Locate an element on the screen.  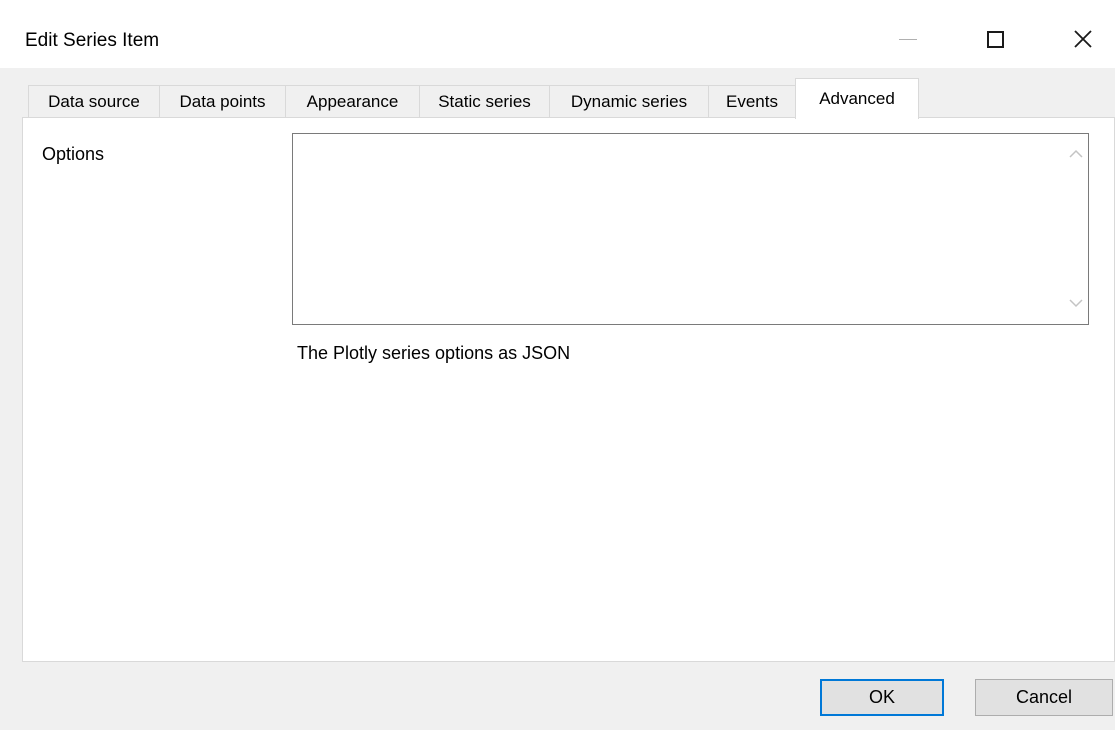
tab-static-series: Static series is located at coordinates (484, 101).